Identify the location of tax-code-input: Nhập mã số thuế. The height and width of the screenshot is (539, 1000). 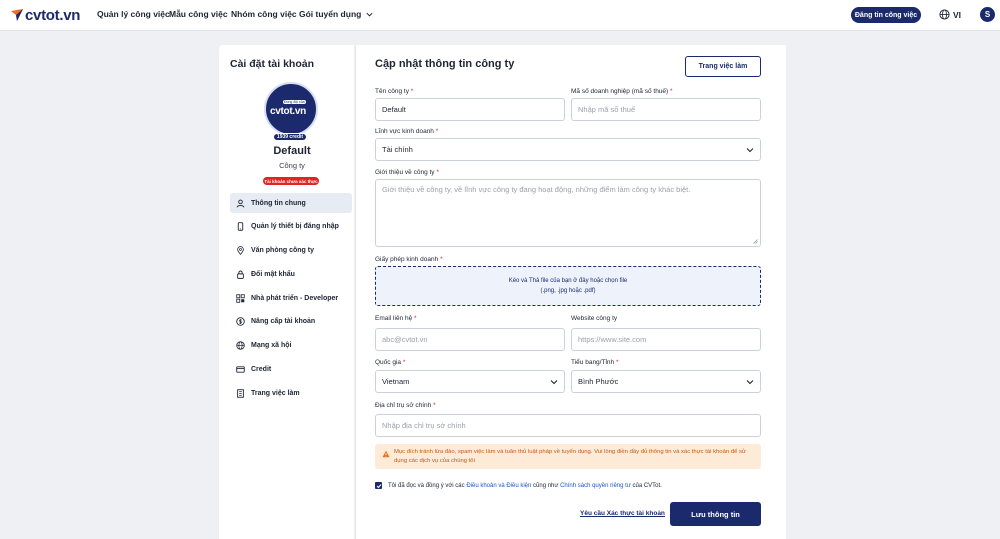
(666, 109).